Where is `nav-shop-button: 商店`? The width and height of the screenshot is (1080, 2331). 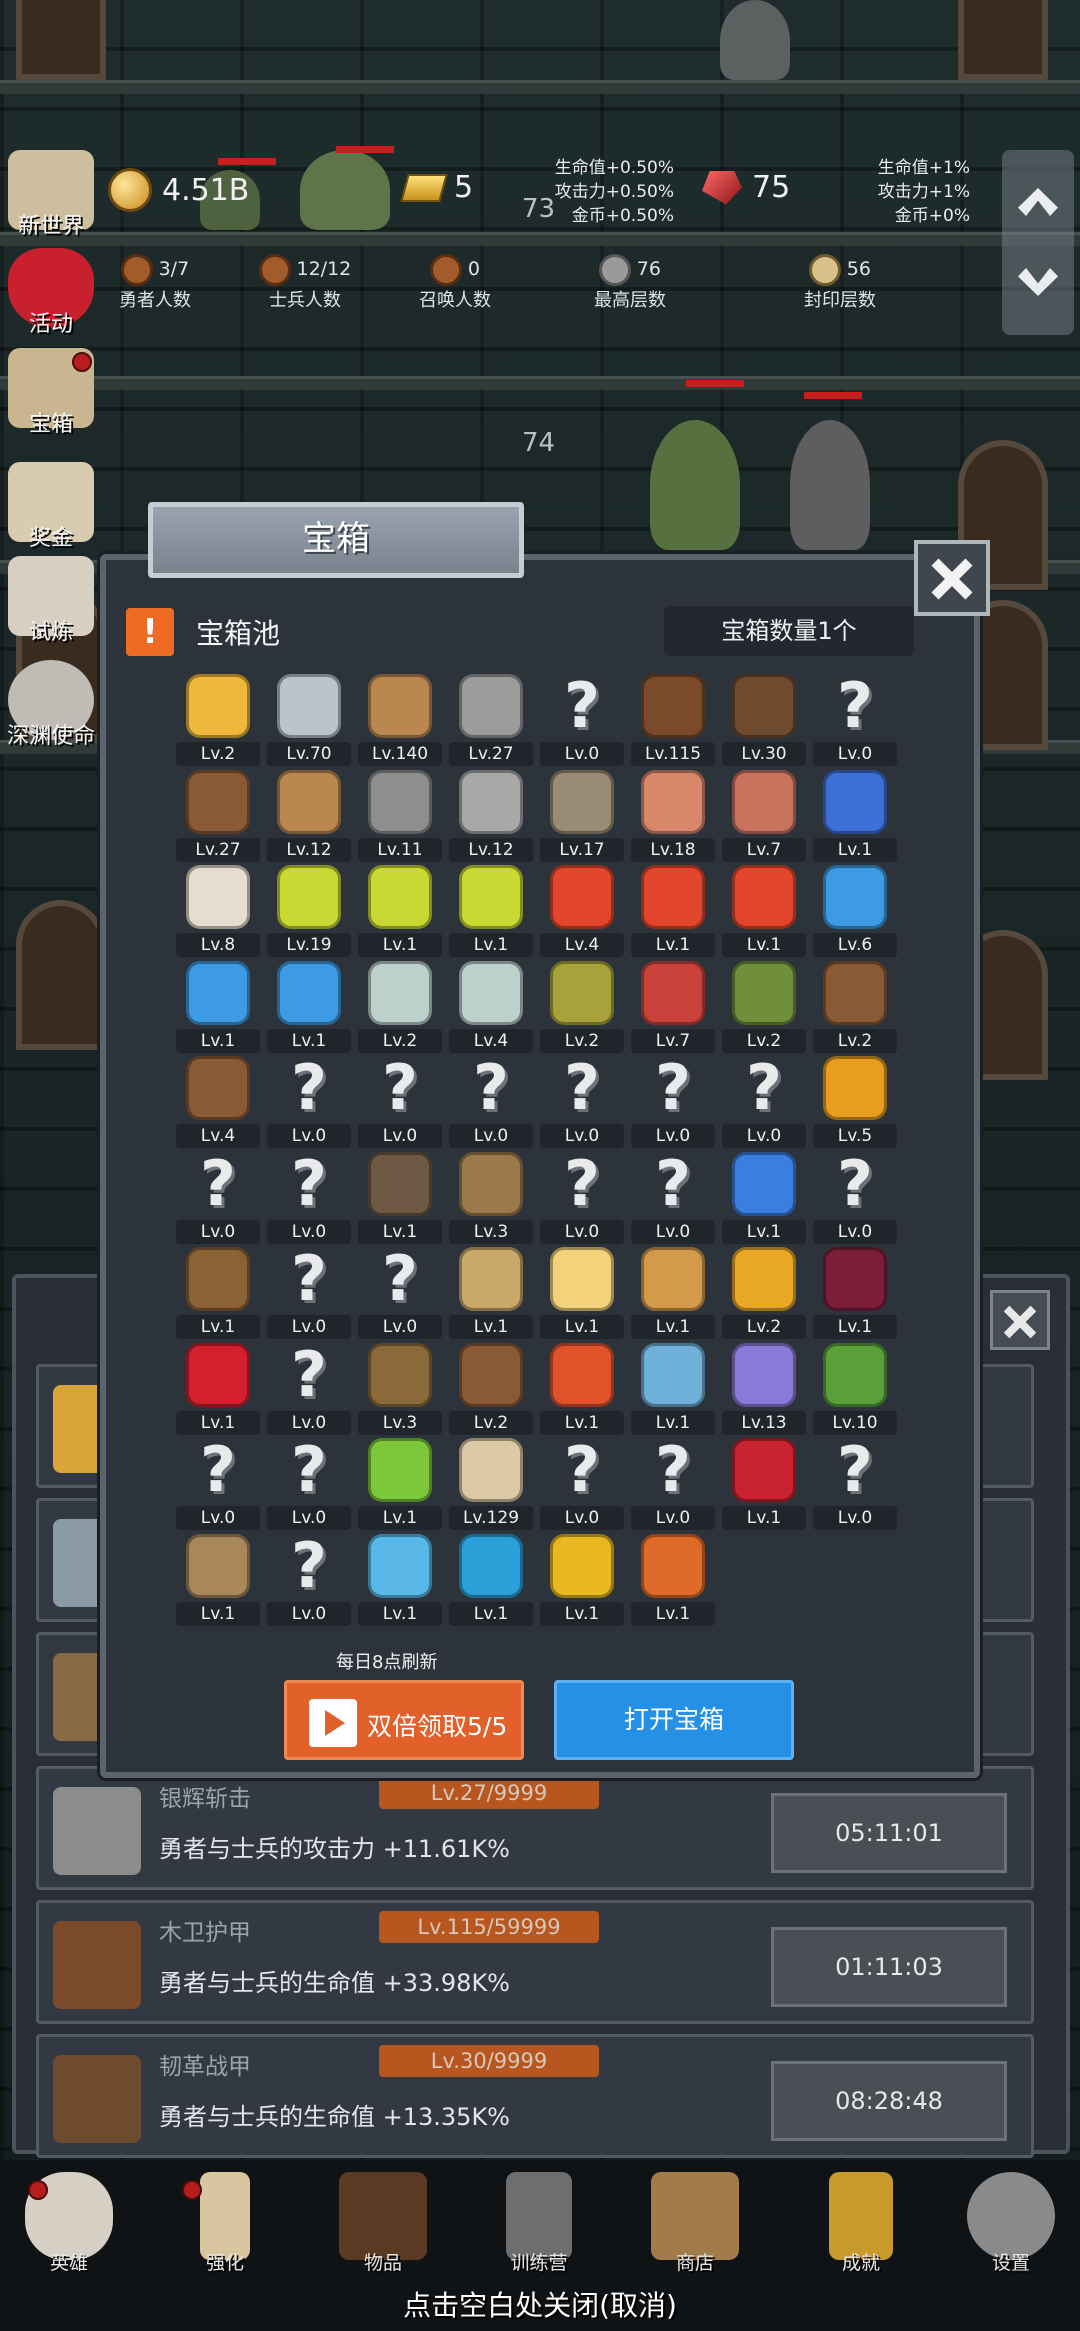 nav-shop-button: 商店 is located at coordinates (695, 2229).